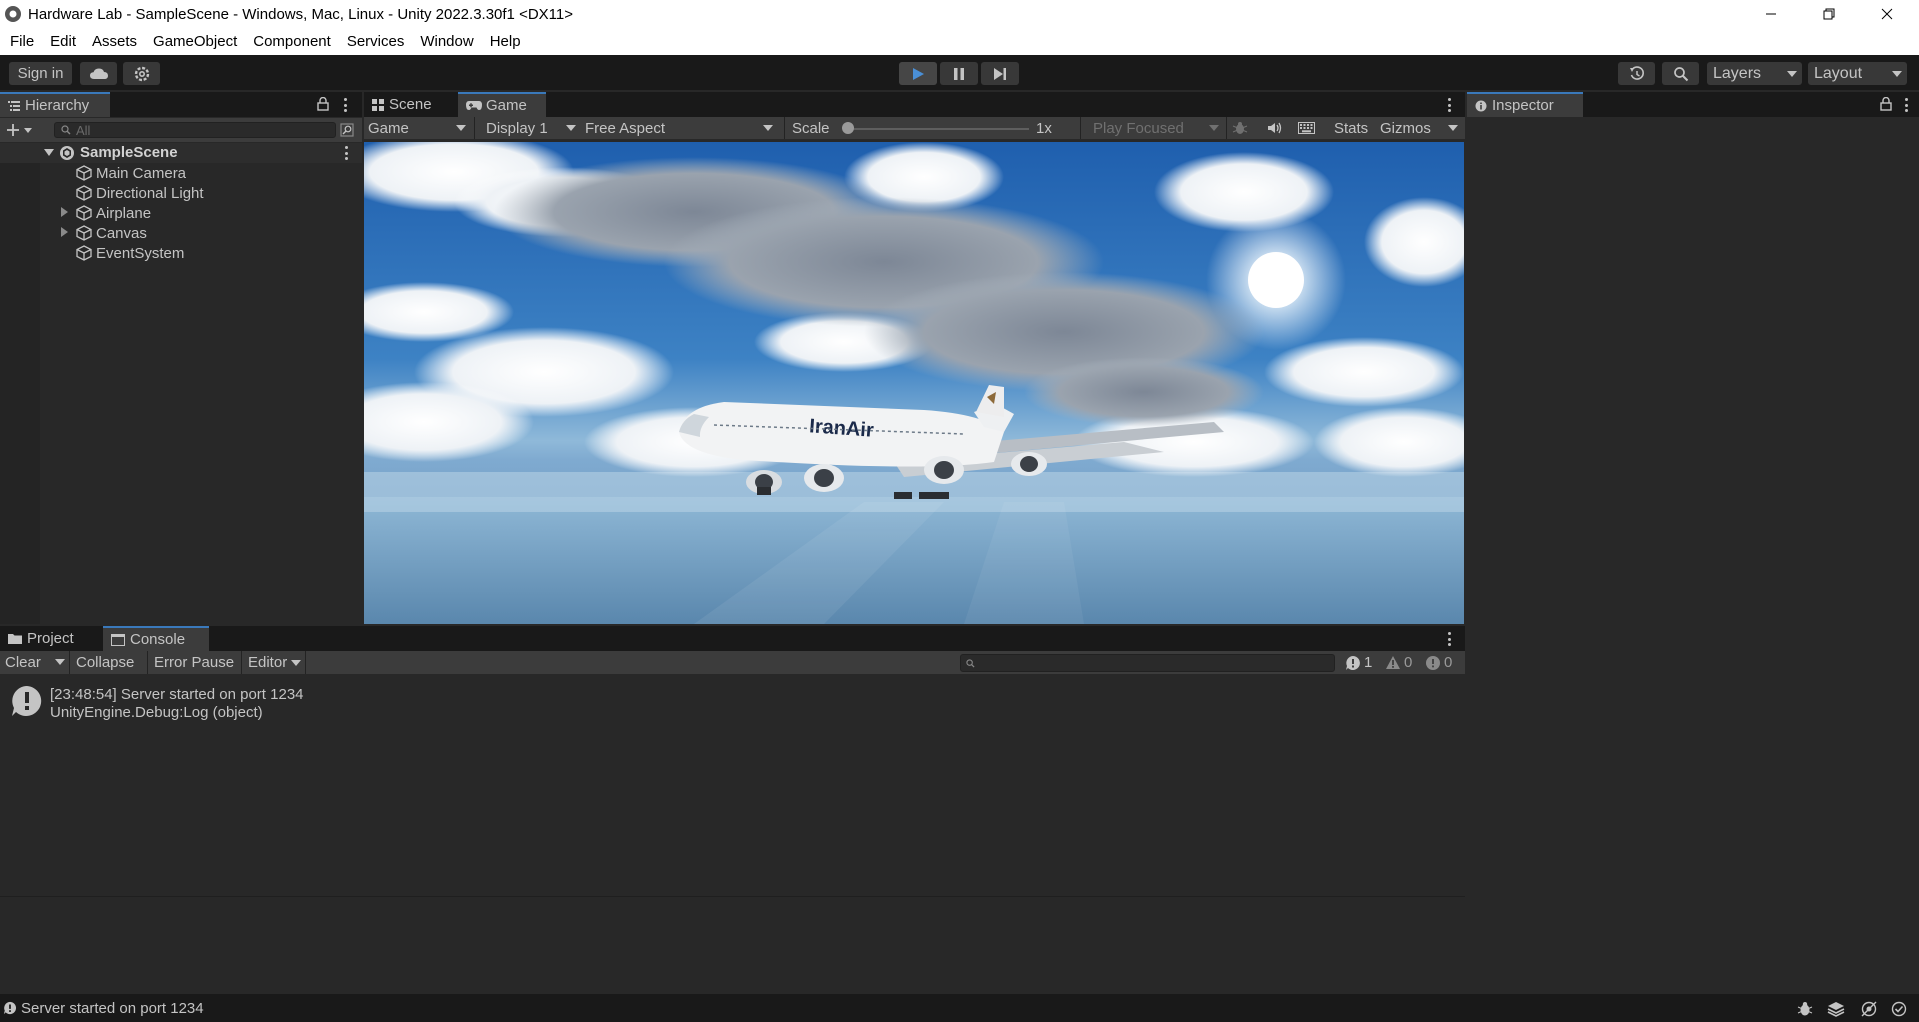 This screenshot has width=1919, height=1022. I want to click on scene-menu-icon, so click(346, 153).